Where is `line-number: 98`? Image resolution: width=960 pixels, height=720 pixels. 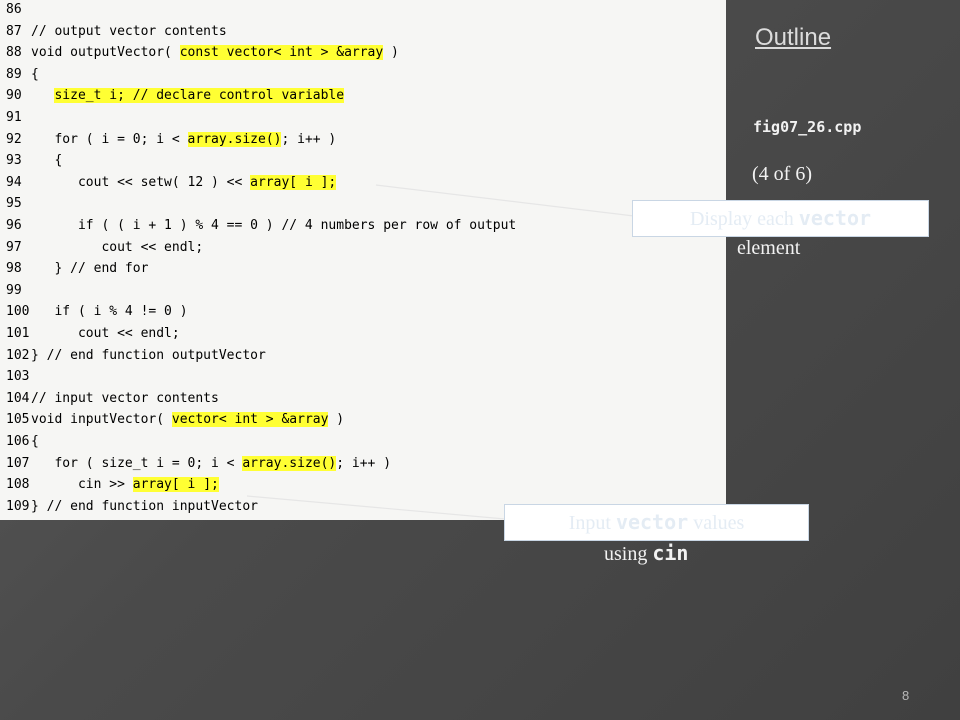
line-number: 98 is located at coordinates (14, 269).